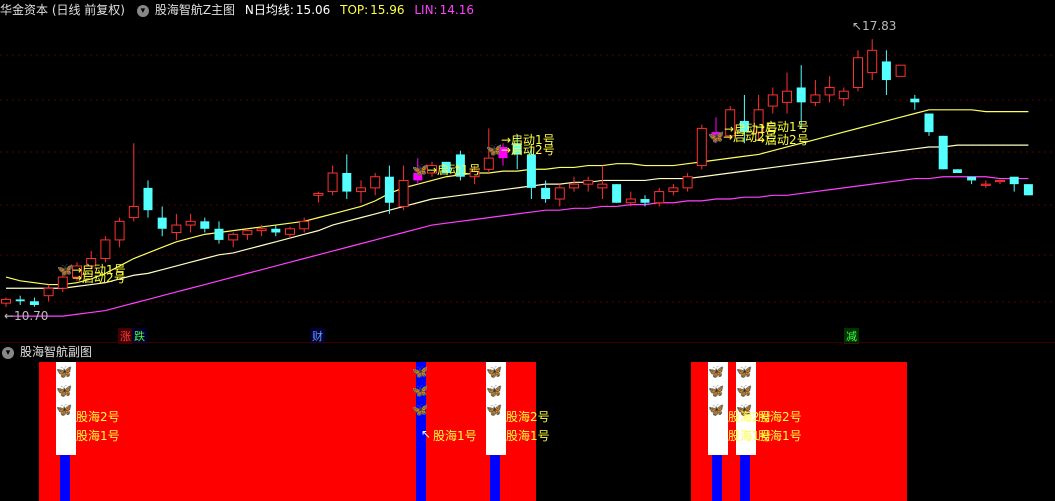 The width and height of the screenshot is (1055, 501). I want to click on cursor-arrow-icon: ↖, so click(426, 434).